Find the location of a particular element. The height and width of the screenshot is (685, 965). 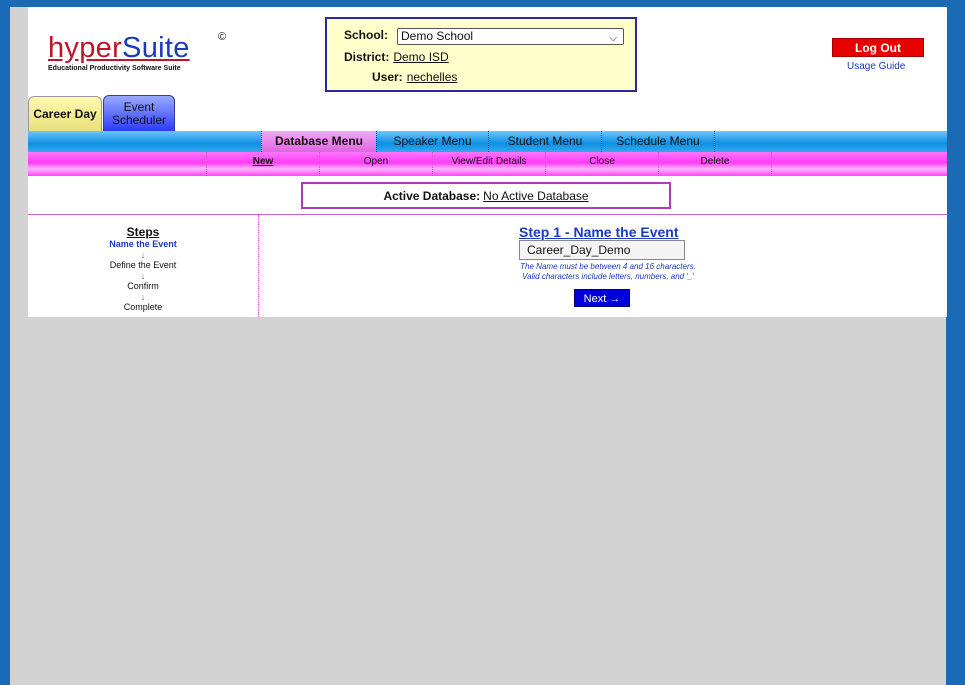

next-button: Next → is located at coordinates (602, 298).